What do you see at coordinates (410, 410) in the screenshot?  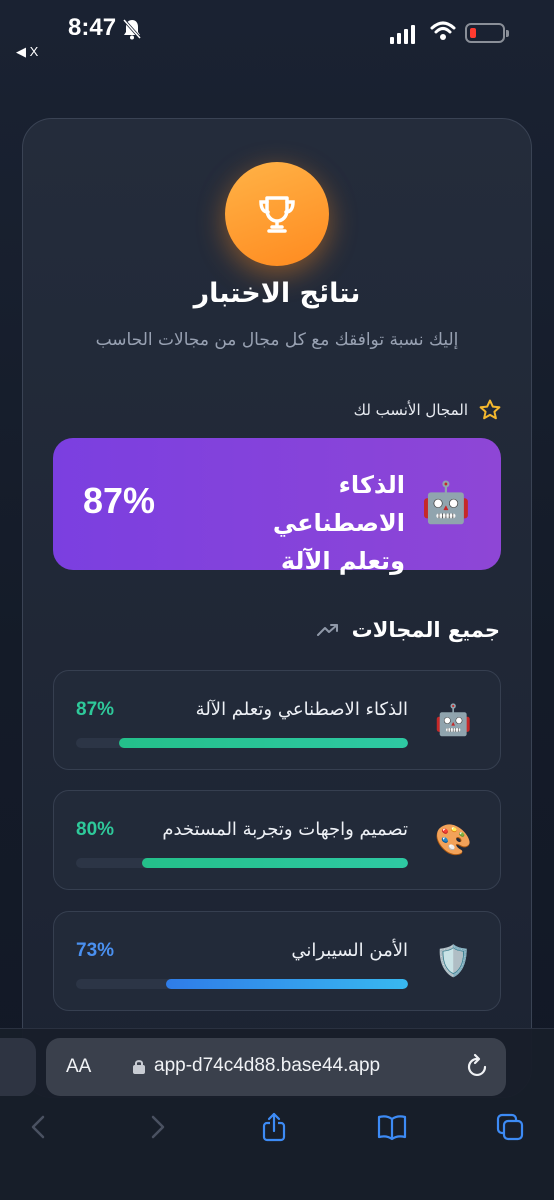 I see `best-field-label: المجال الأنسب لك` at bounding box center [410, 410].